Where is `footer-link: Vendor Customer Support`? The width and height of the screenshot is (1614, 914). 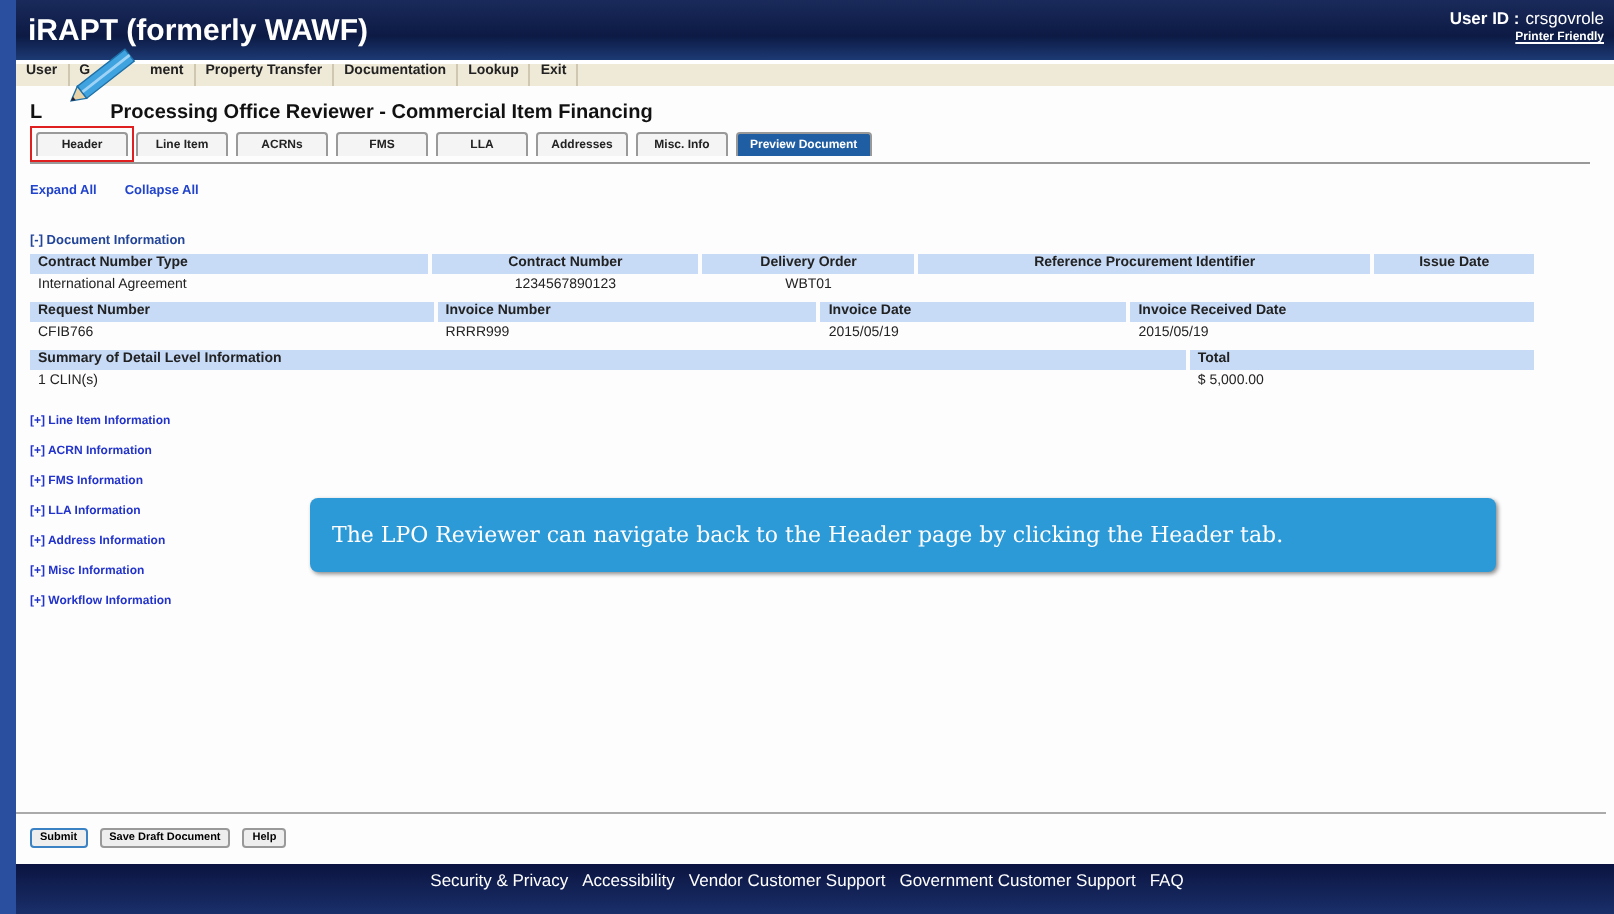
footer-link: Vendor Customer Support is located at coordinates (787, 892).